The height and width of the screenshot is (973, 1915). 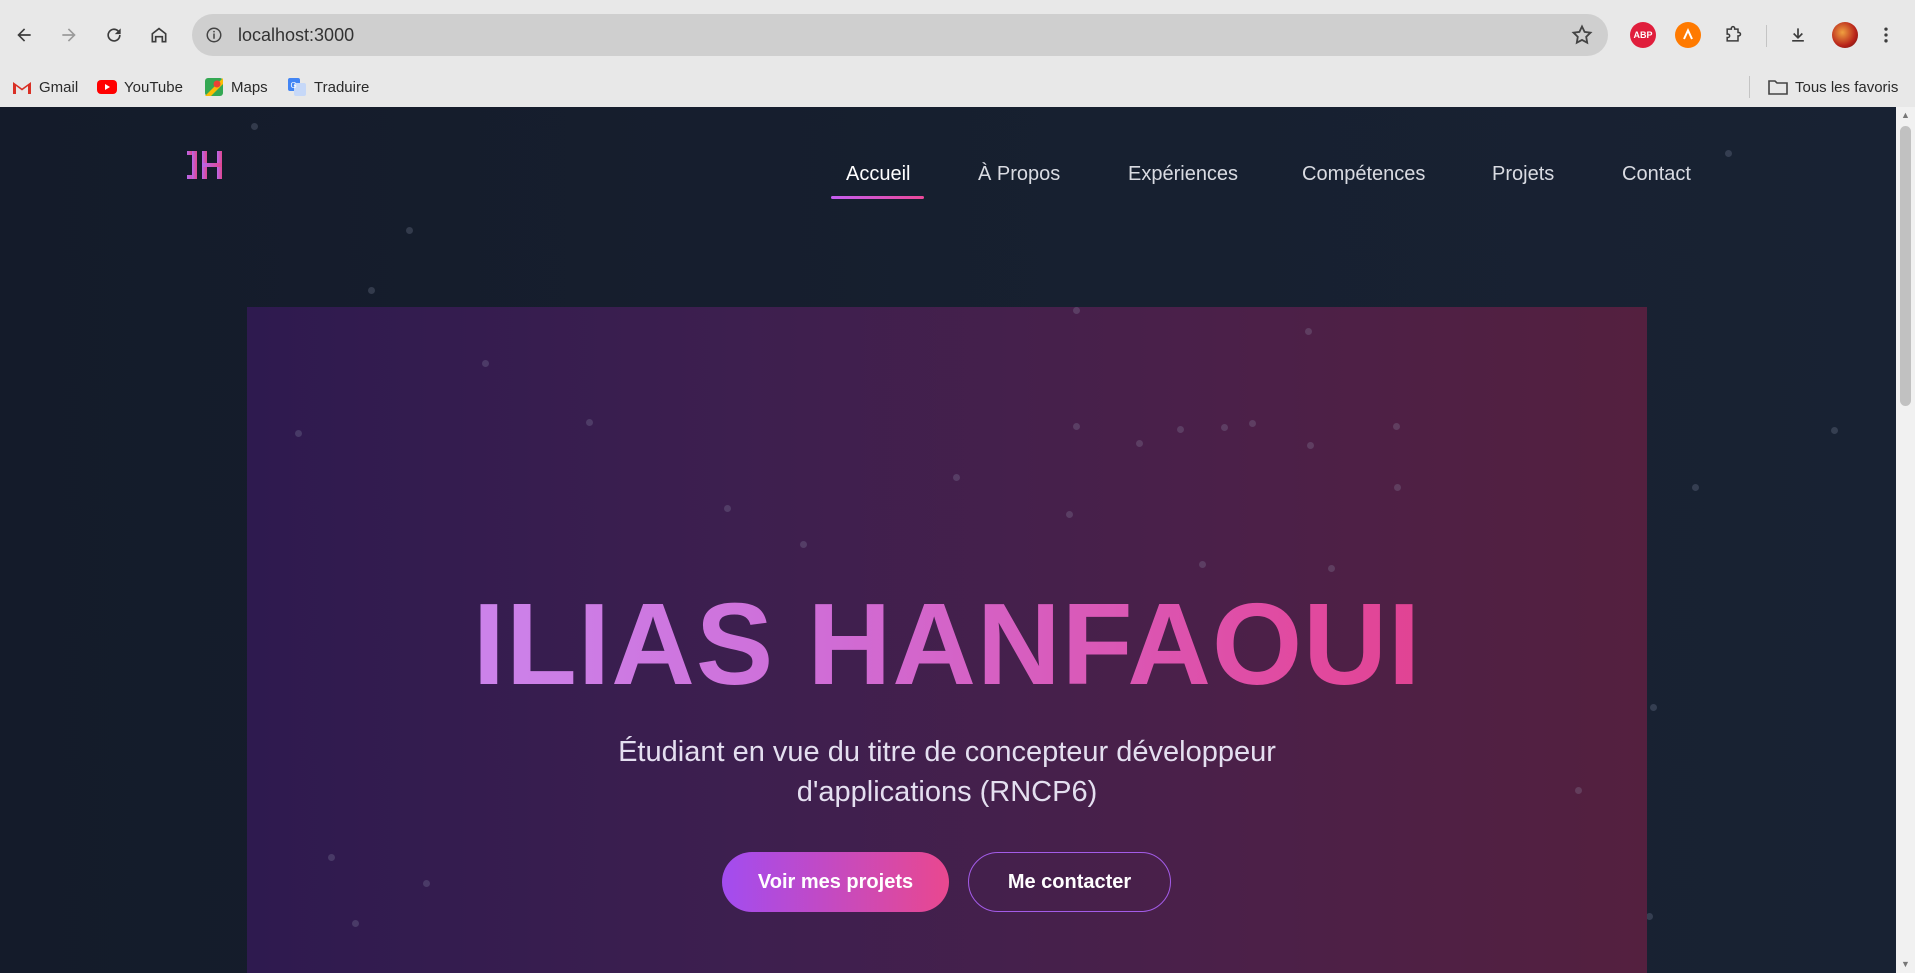 I want to click on adblock-label: ABP, so click(x=1643, y=35).